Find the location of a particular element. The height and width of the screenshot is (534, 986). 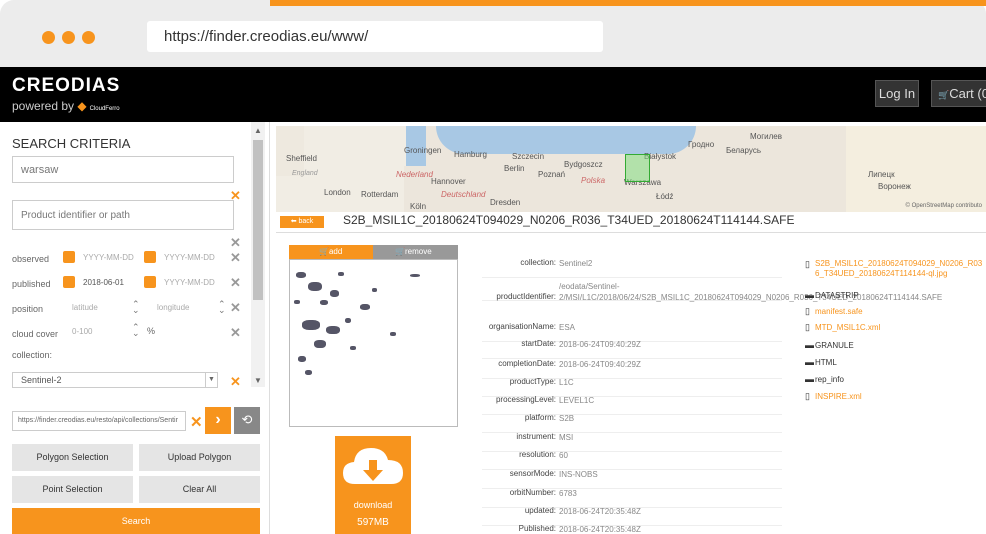

clear-position-icon: ✕ is located at coordinates (235, 308).